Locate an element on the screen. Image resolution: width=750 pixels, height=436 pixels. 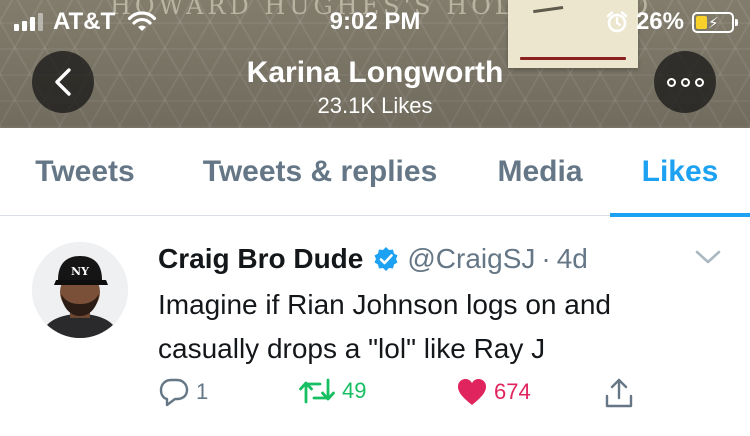
tweet-actions: 1 49 674 is located at coordinates (408, 397).